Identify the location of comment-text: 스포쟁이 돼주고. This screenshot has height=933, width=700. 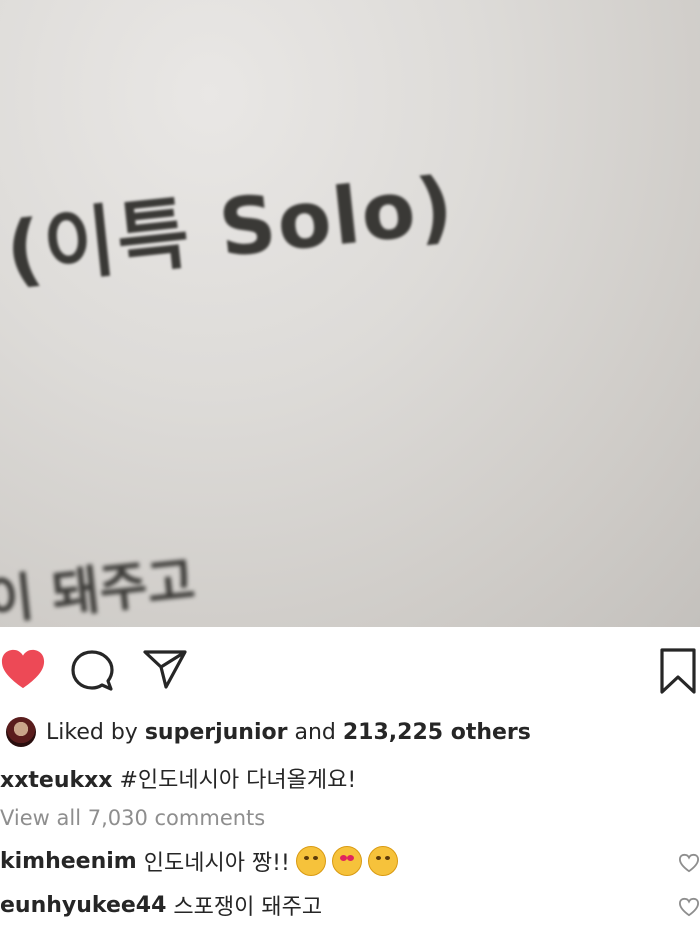
(248, 907).